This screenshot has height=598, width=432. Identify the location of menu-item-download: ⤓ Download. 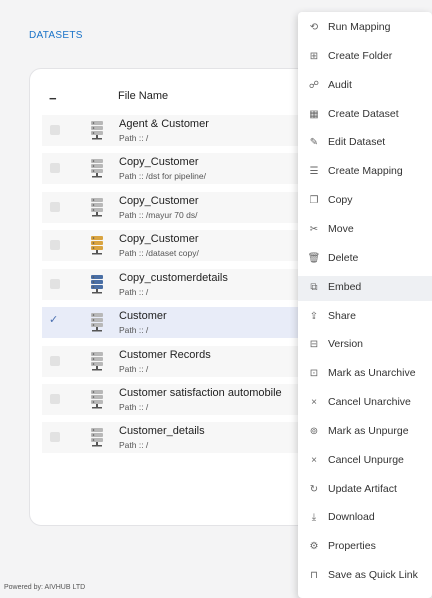
(365, 518).